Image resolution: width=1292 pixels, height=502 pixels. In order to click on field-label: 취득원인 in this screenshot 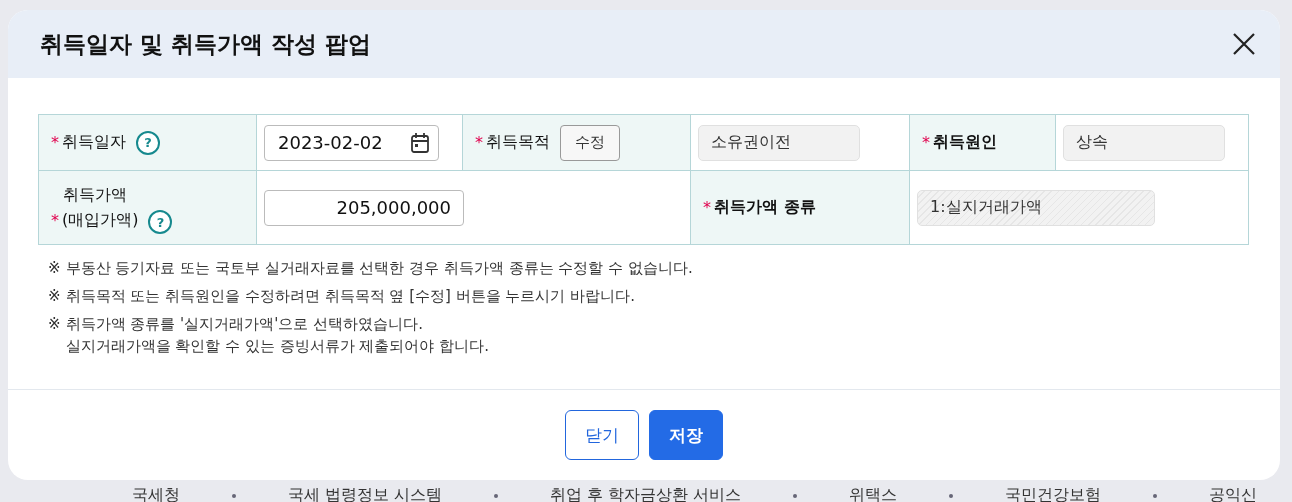, I will do `click(965, 142)`.